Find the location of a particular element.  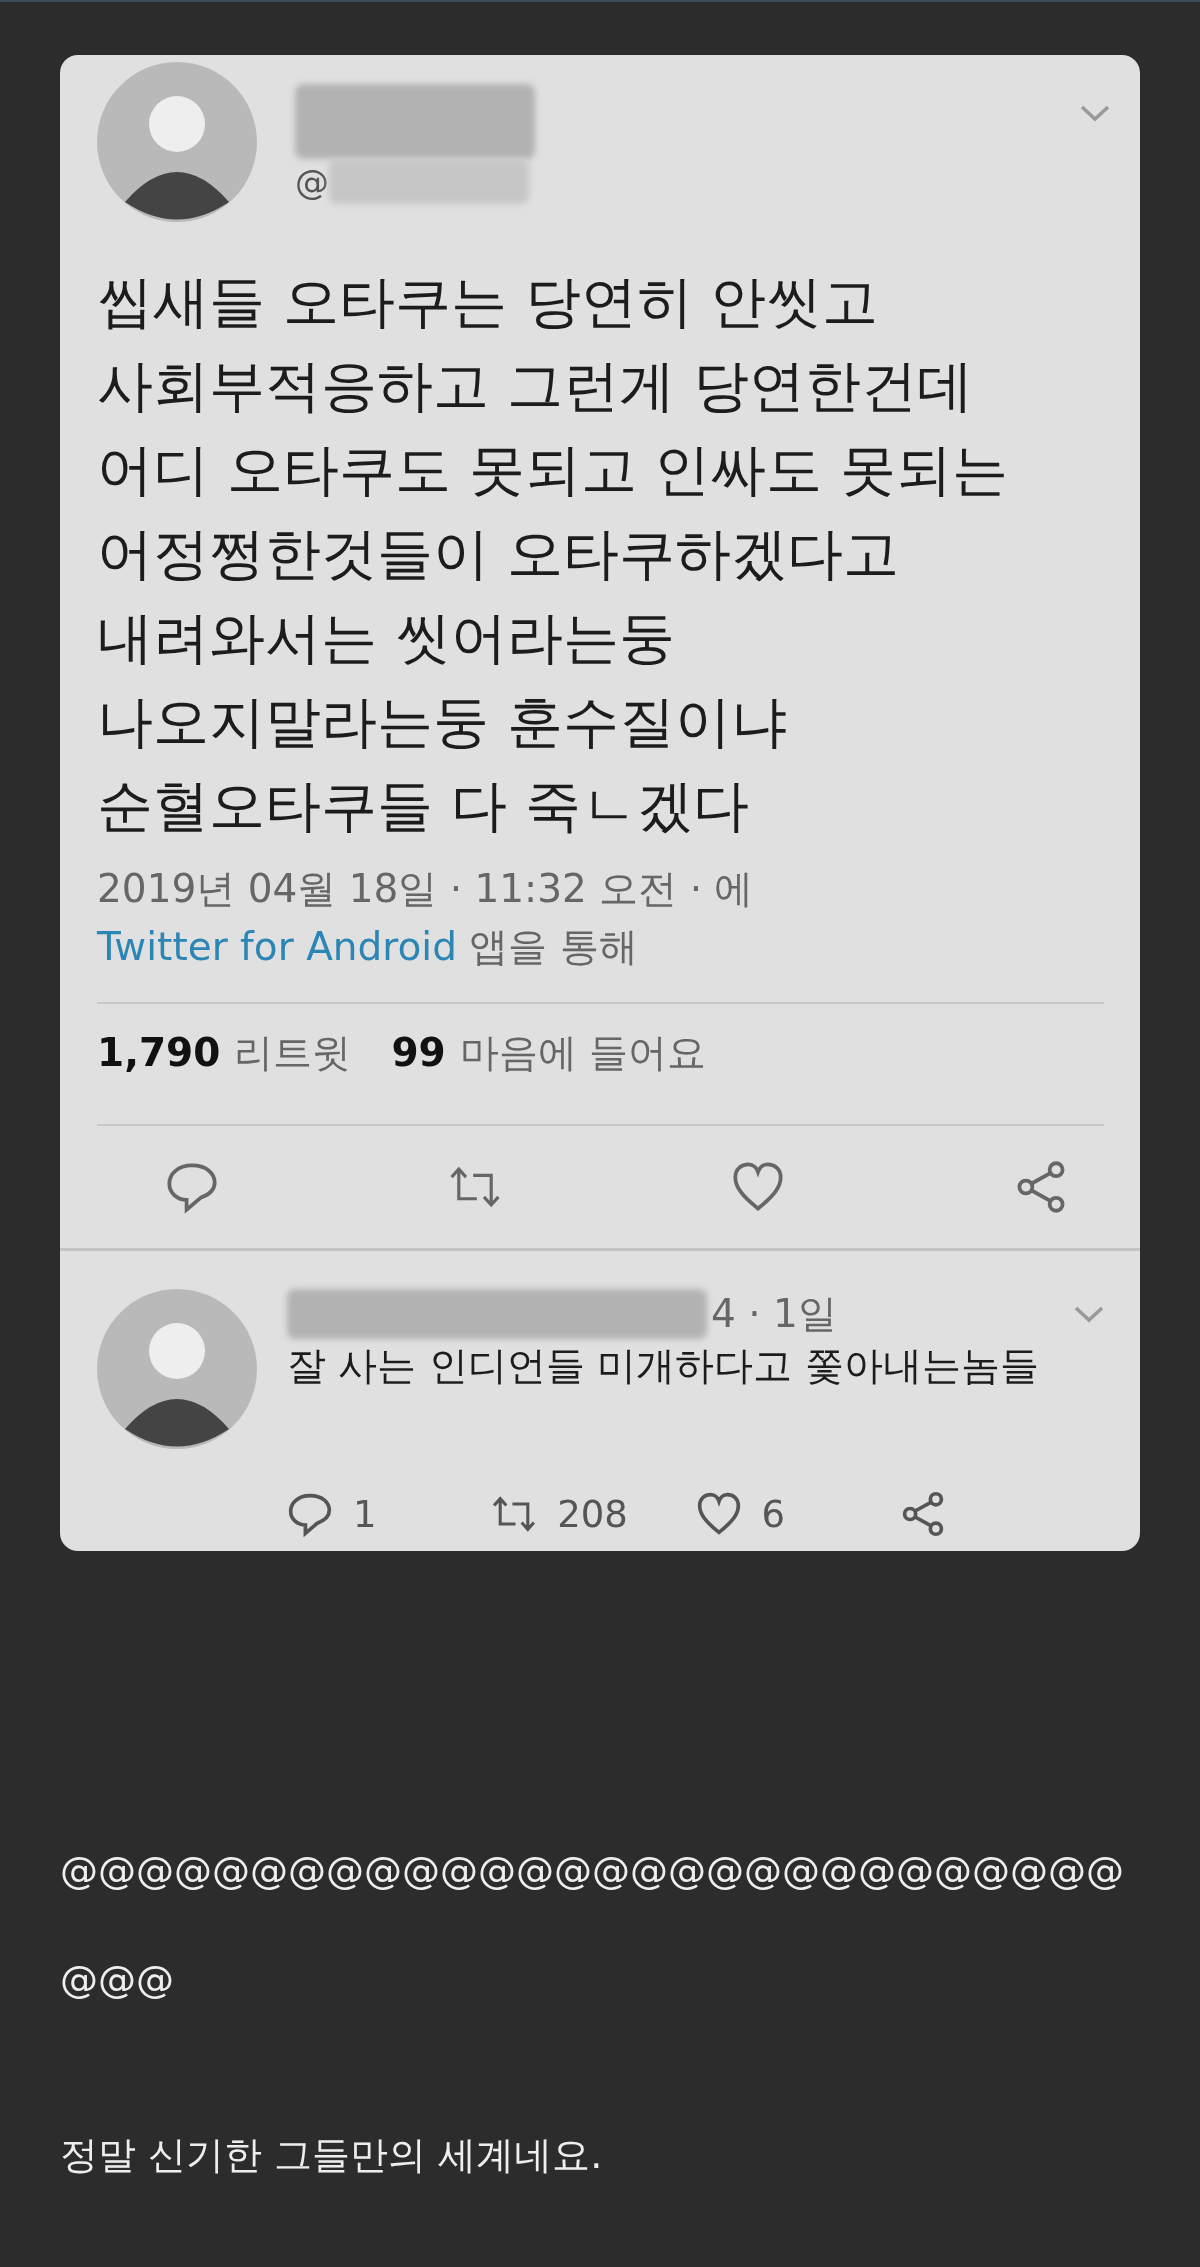

reply-text: 잘 사는 인디언들 미개하다고 쫓아내는놈들 is located at coordinates (663, 1366).